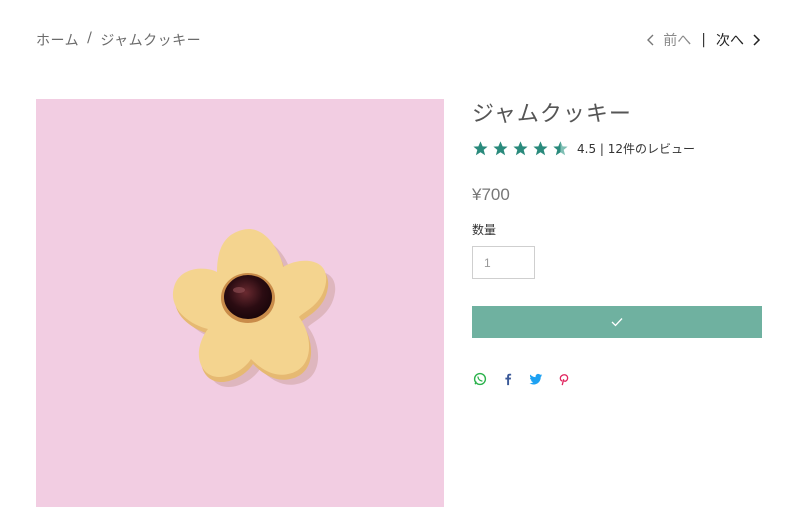  What do you see at coordinates (677, 41) in the screenshot?
I see `prev-label: 前へ` at bounding box center [677, 41].